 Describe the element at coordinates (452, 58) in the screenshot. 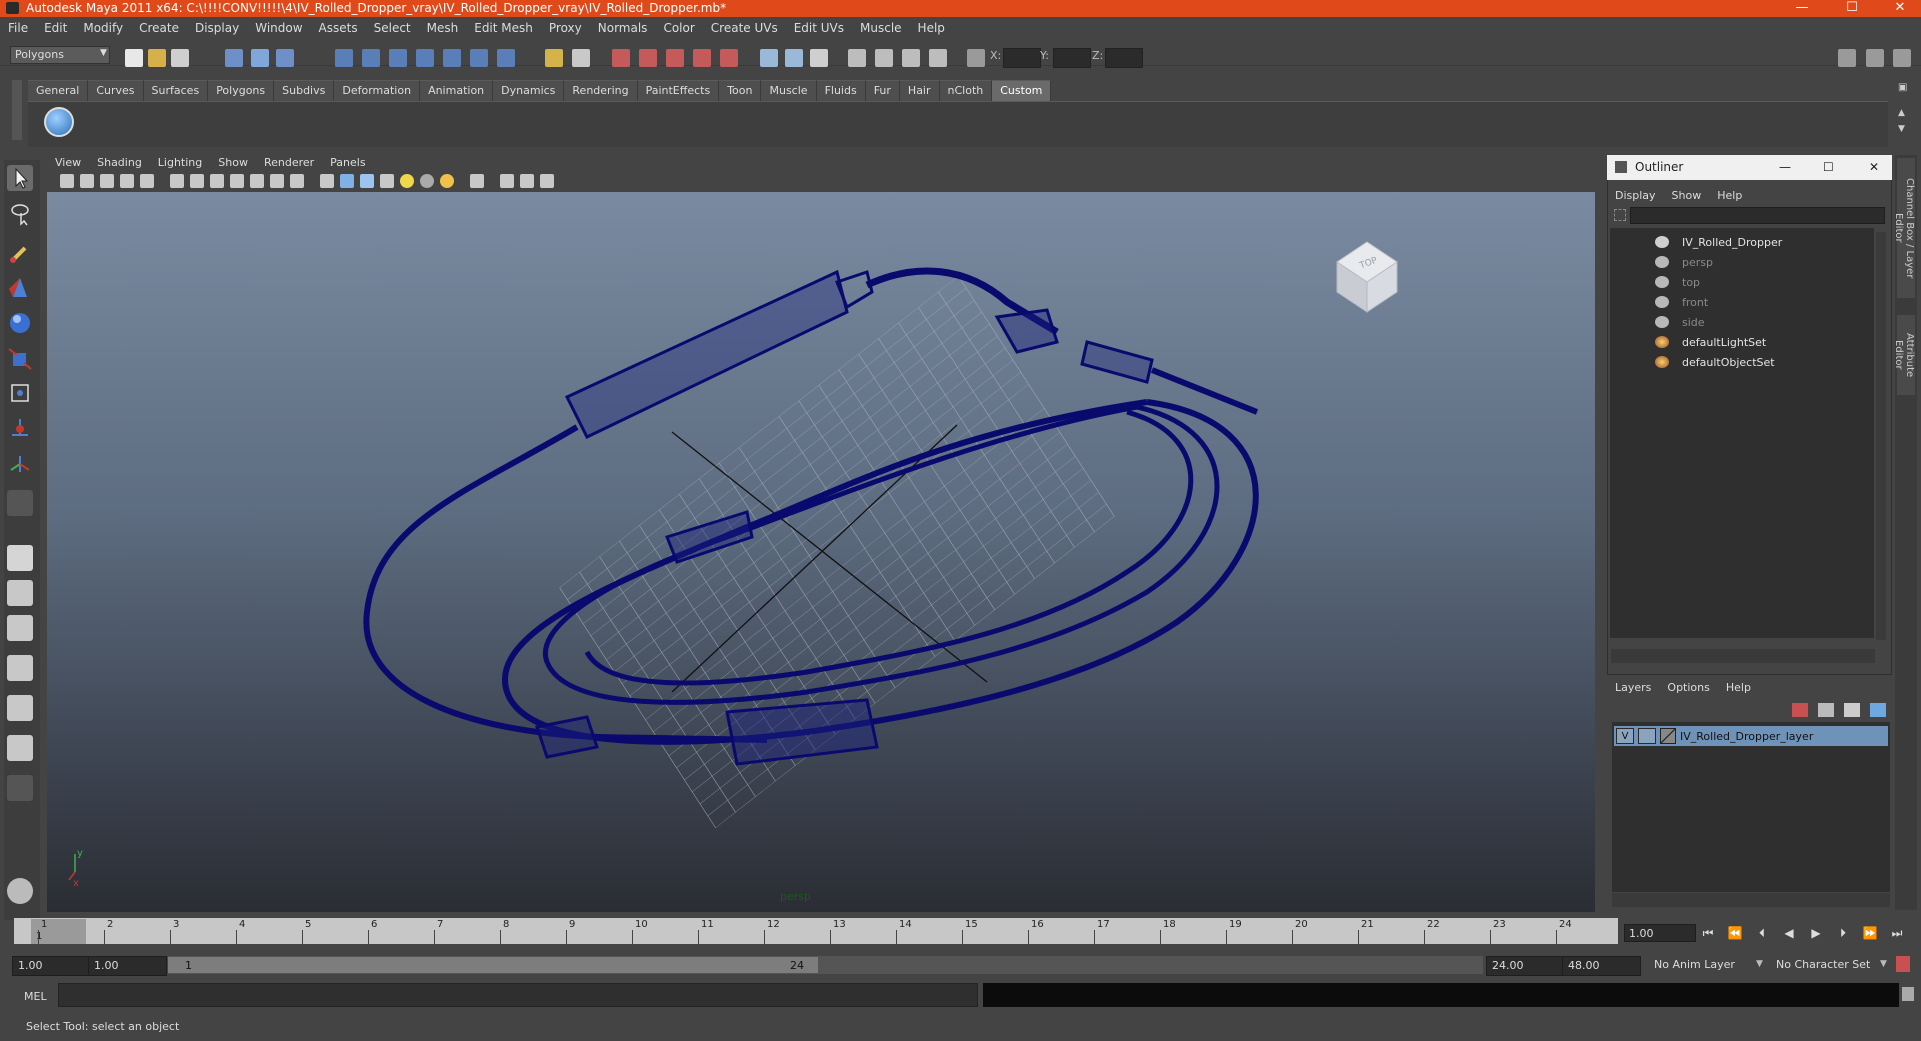

I see `snap-view-icon` at that location.